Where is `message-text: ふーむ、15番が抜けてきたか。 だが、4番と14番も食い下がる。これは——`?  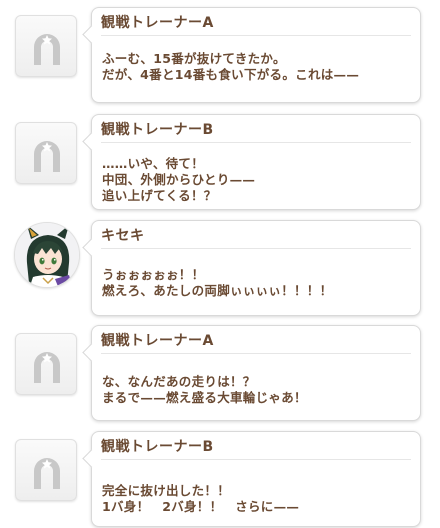
message-text: ふーむ、15番が抜けてきたか。 だが、4番と14番も食い下がる。これは—— is located at coordinates (231, 66).